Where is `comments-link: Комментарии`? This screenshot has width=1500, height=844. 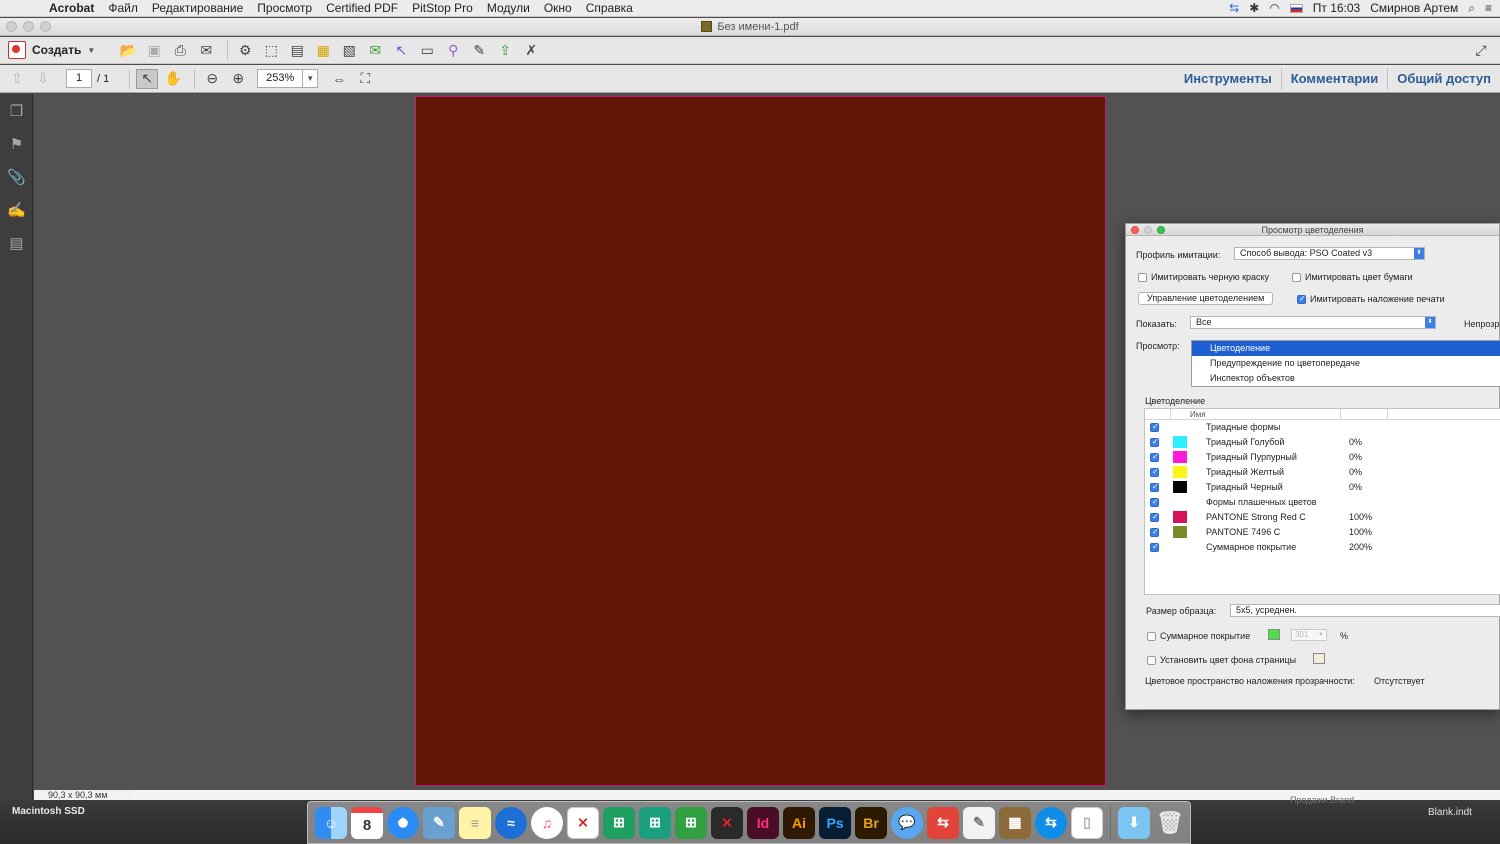 comments-link: Комментарии is located at coordinates (1334, 78).